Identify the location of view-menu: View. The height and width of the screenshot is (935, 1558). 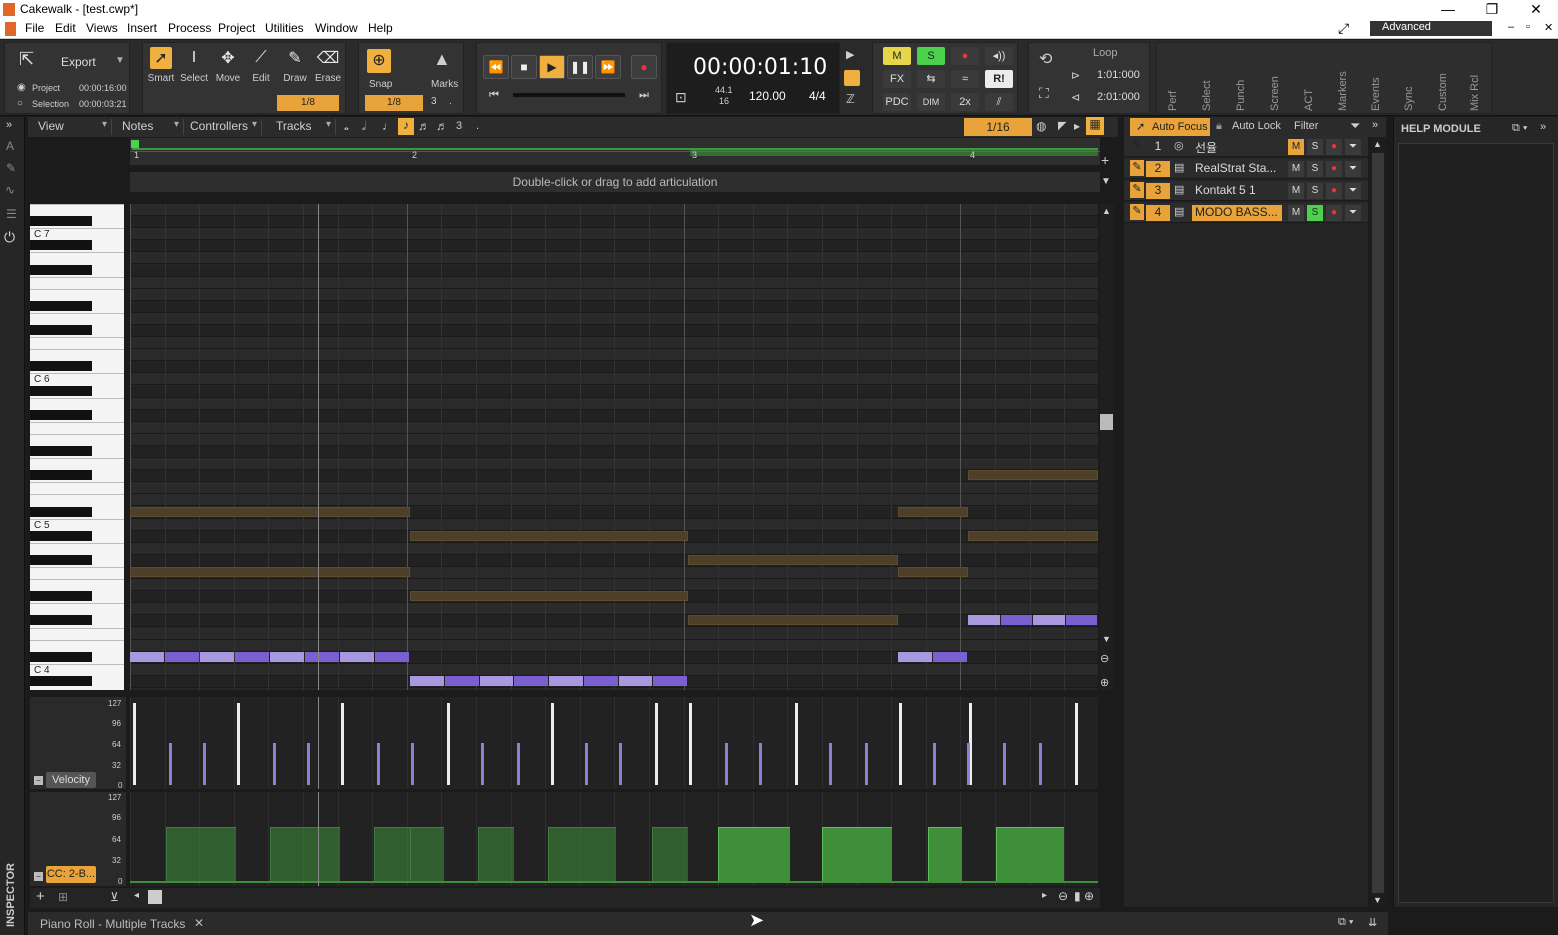
(72, 127).